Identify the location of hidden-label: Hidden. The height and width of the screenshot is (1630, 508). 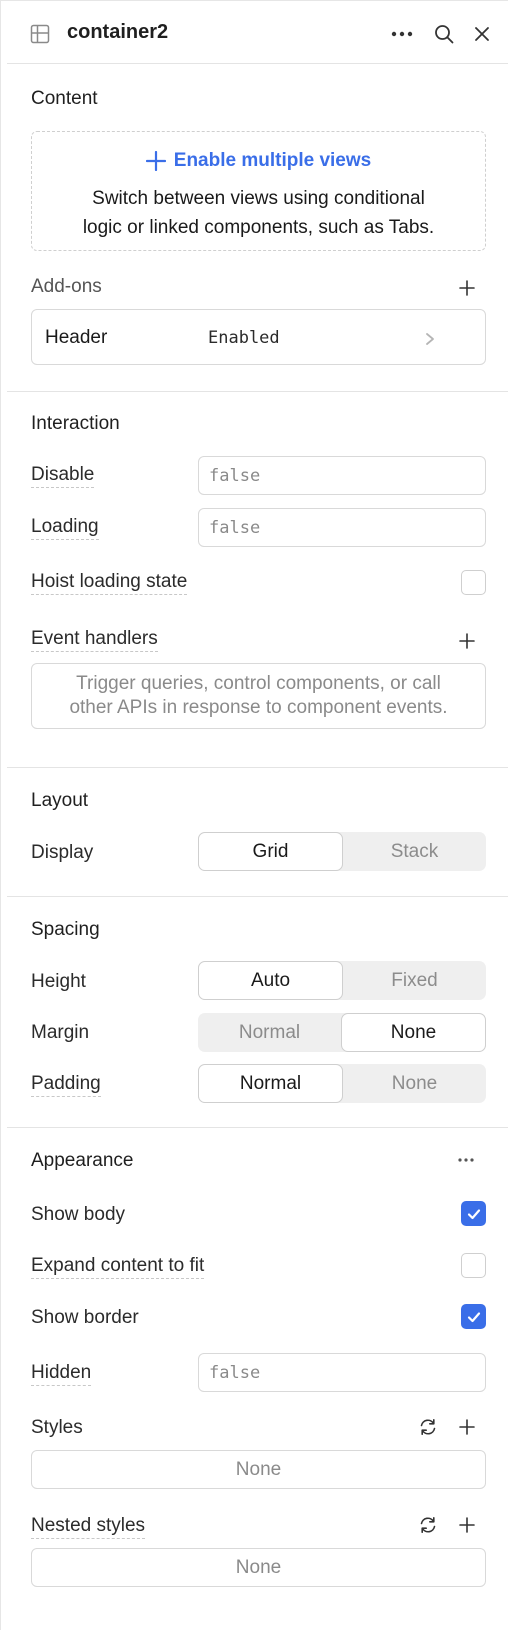
(61, 1374).